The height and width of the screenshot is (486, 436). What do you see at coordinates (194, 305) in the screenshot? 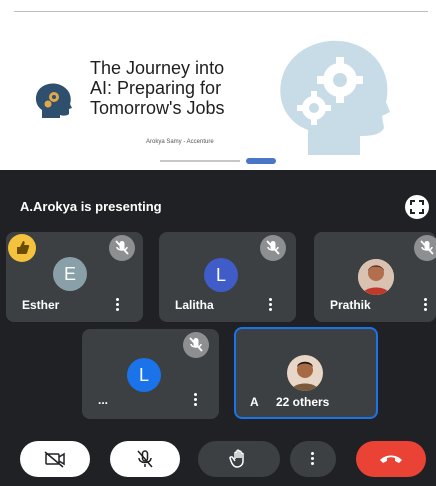
I see `participant-name: Lalitha` at bounding box center [194, 305].